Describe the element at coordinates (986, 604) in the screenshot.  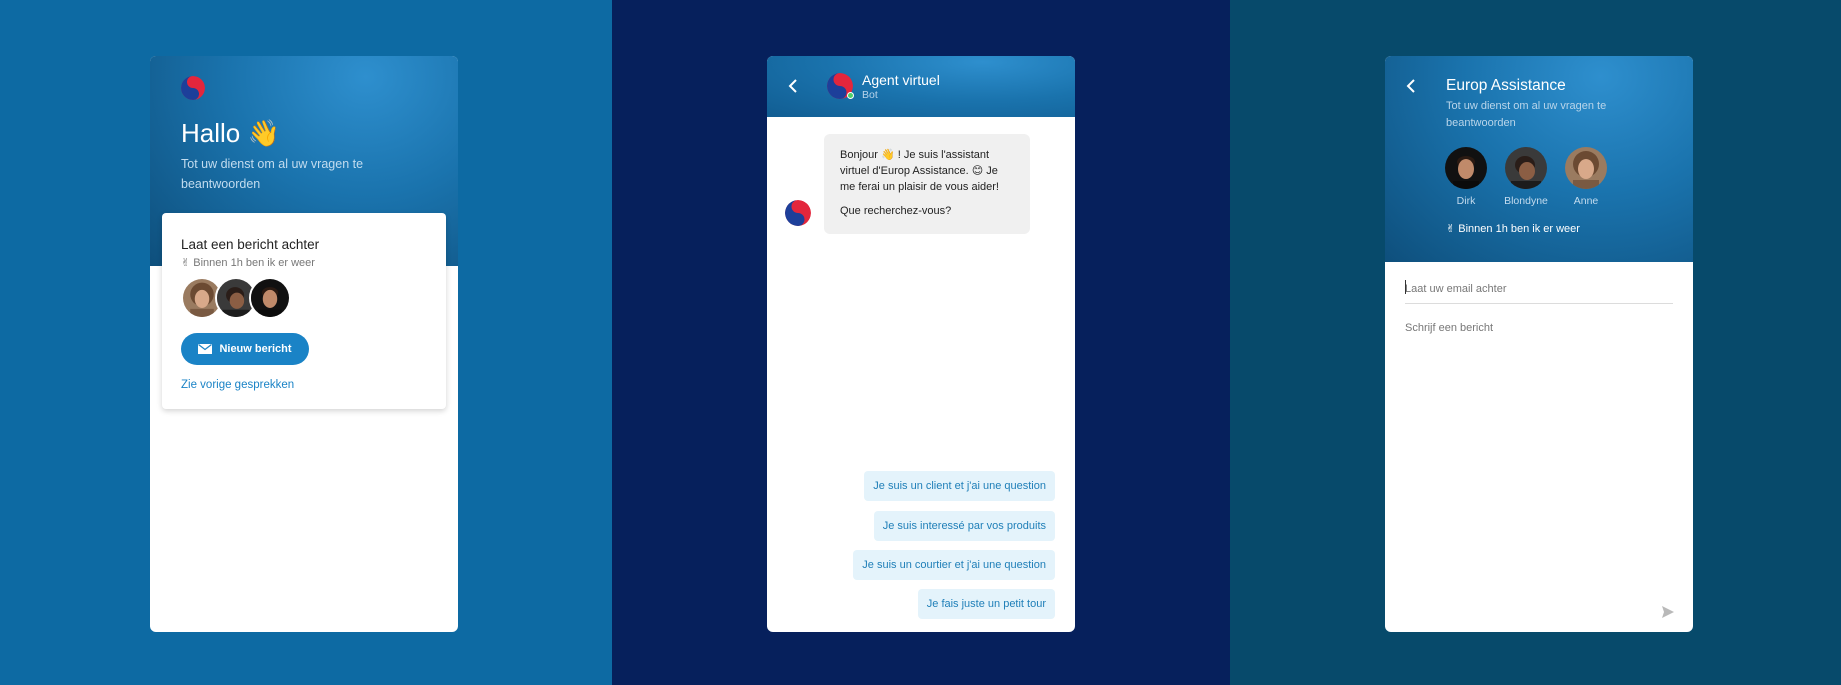
I see `quick-reply-button: Je fais juste un petit tour` at that location.